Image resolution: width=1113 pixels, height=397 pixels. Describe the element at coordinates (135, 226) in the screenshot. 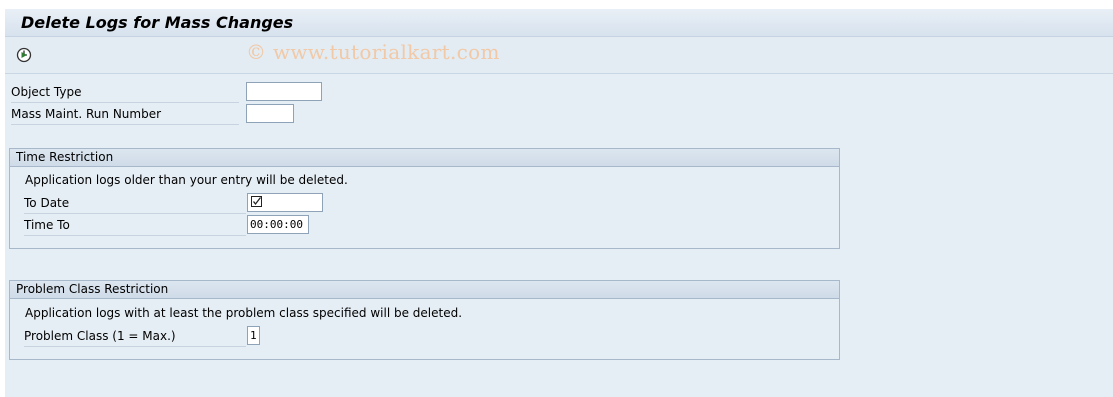

I see `time-to-label: Time To` at that location.